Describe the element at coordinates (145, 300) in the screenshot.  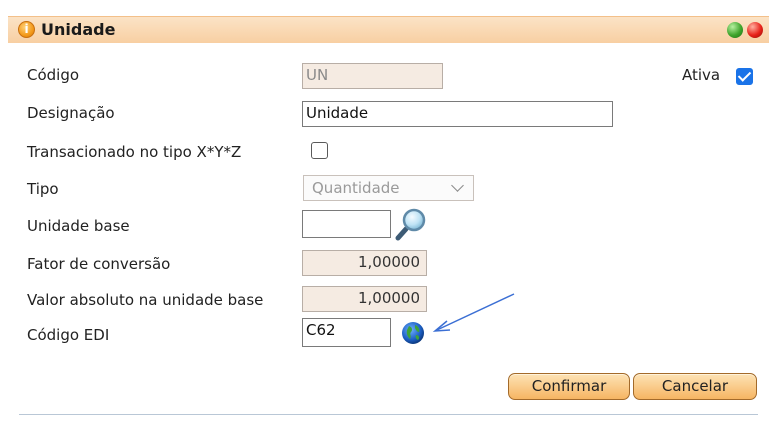
I see `valor-absoluto-label: Valor absoluto na unidade base` at that location.